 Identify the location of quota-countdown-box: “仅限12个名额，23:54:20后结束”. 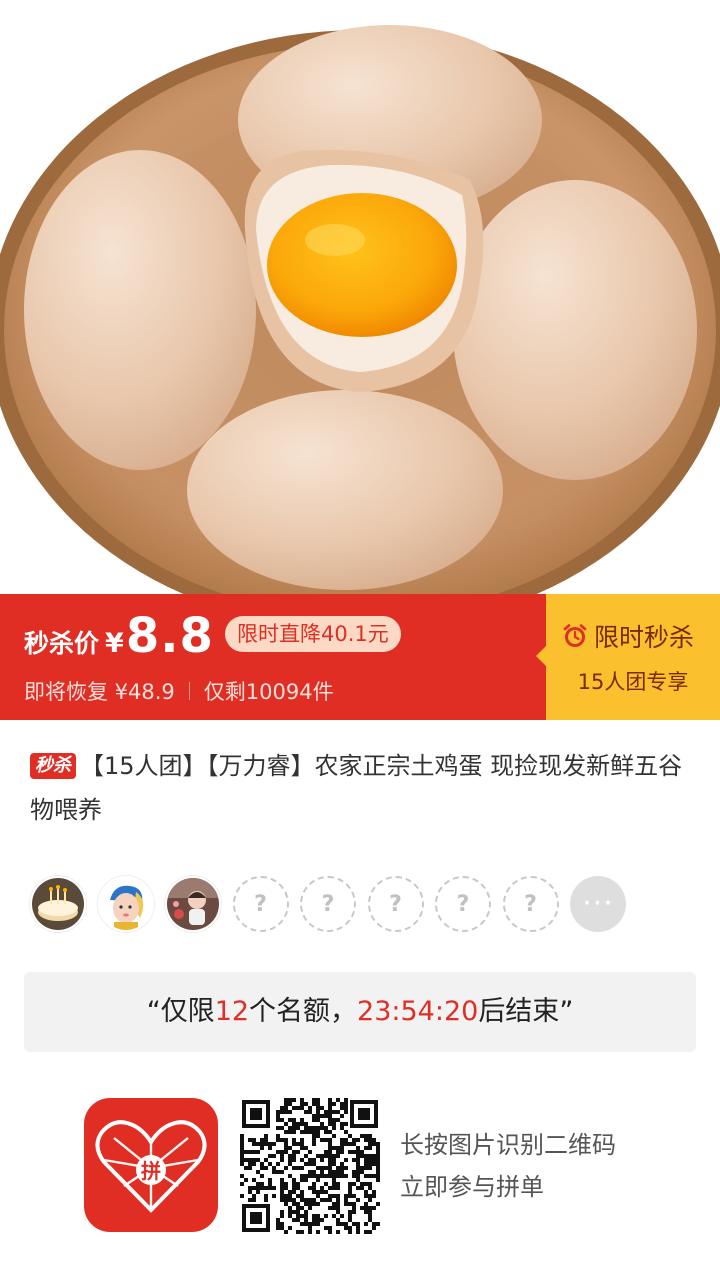
(360, 1012).